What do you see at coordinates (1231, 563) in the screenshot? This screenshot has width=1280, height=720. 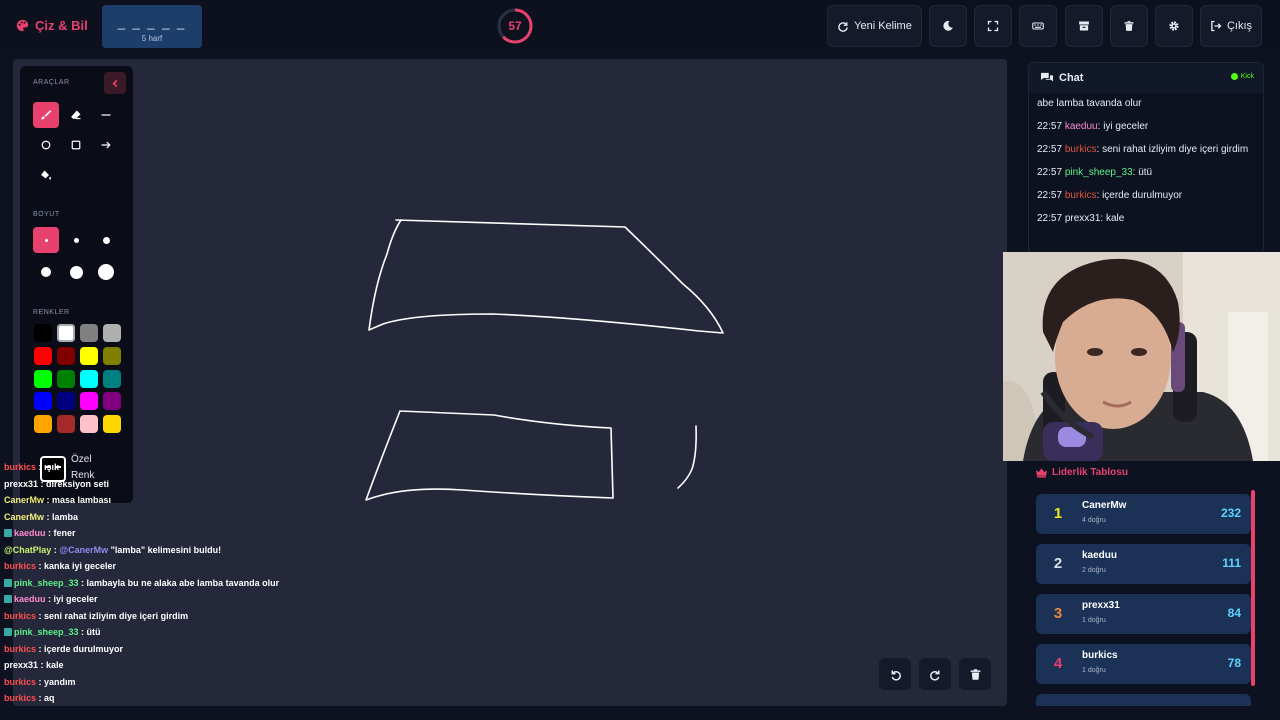 I see `leaderboard-score: 111` at bounding box center [1231, 563].